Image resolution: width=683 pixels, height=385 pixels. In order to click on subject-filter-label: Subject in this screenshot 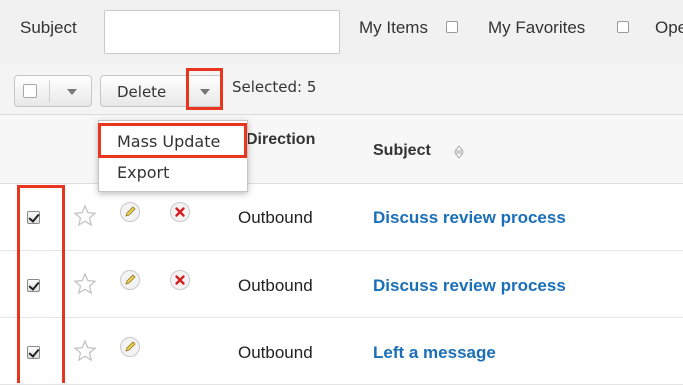, I will do `click(48, 27)`.